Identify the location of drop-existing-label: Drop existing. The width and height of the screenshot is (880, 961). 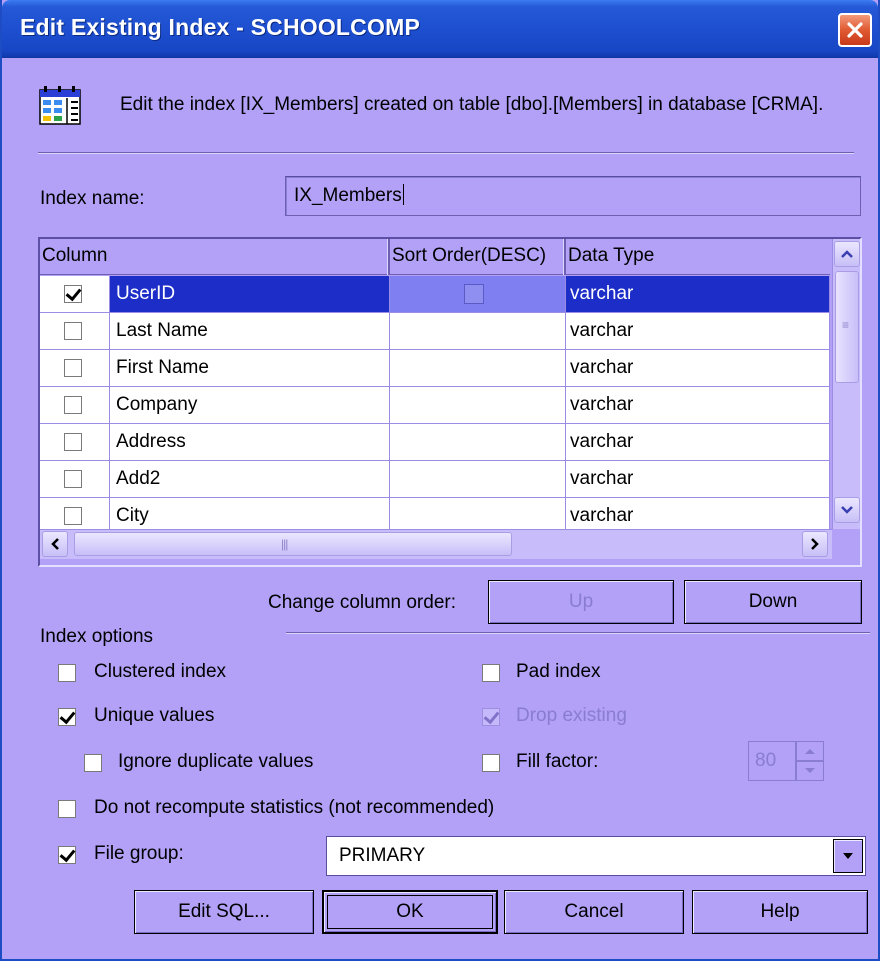
(571, 715).